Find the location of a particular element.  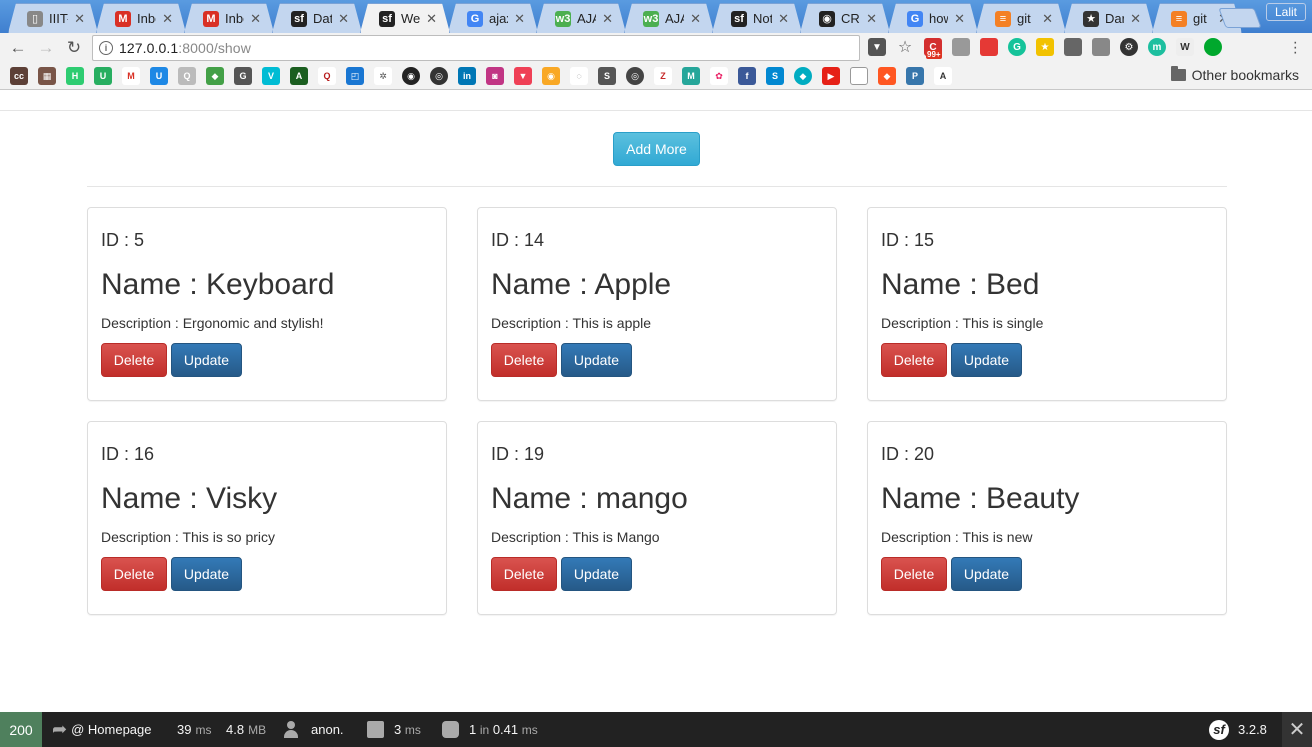

bookmark-icon: ✲ is located at coordinates (383, 76).